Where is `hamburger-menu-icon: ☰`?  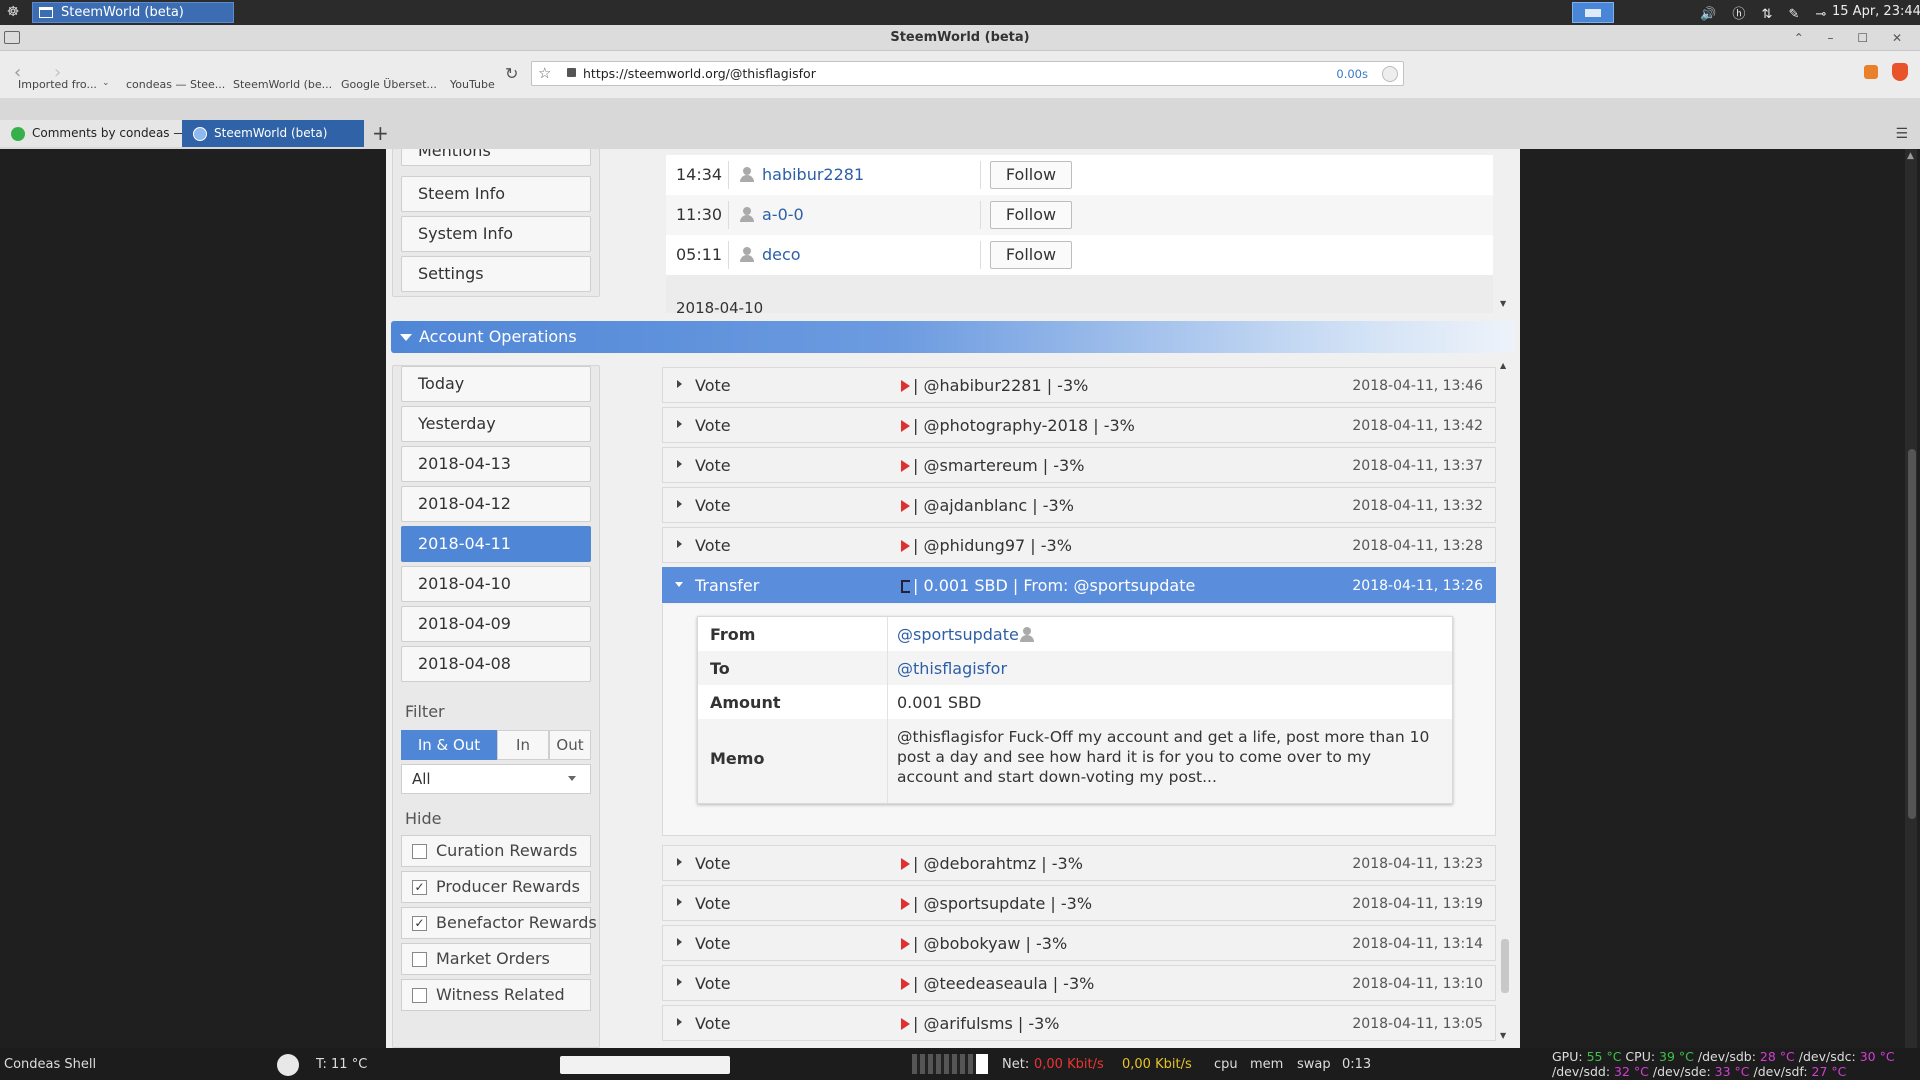 hamburger-menu-icon: ☰ is located at coordinates (1901, 134).